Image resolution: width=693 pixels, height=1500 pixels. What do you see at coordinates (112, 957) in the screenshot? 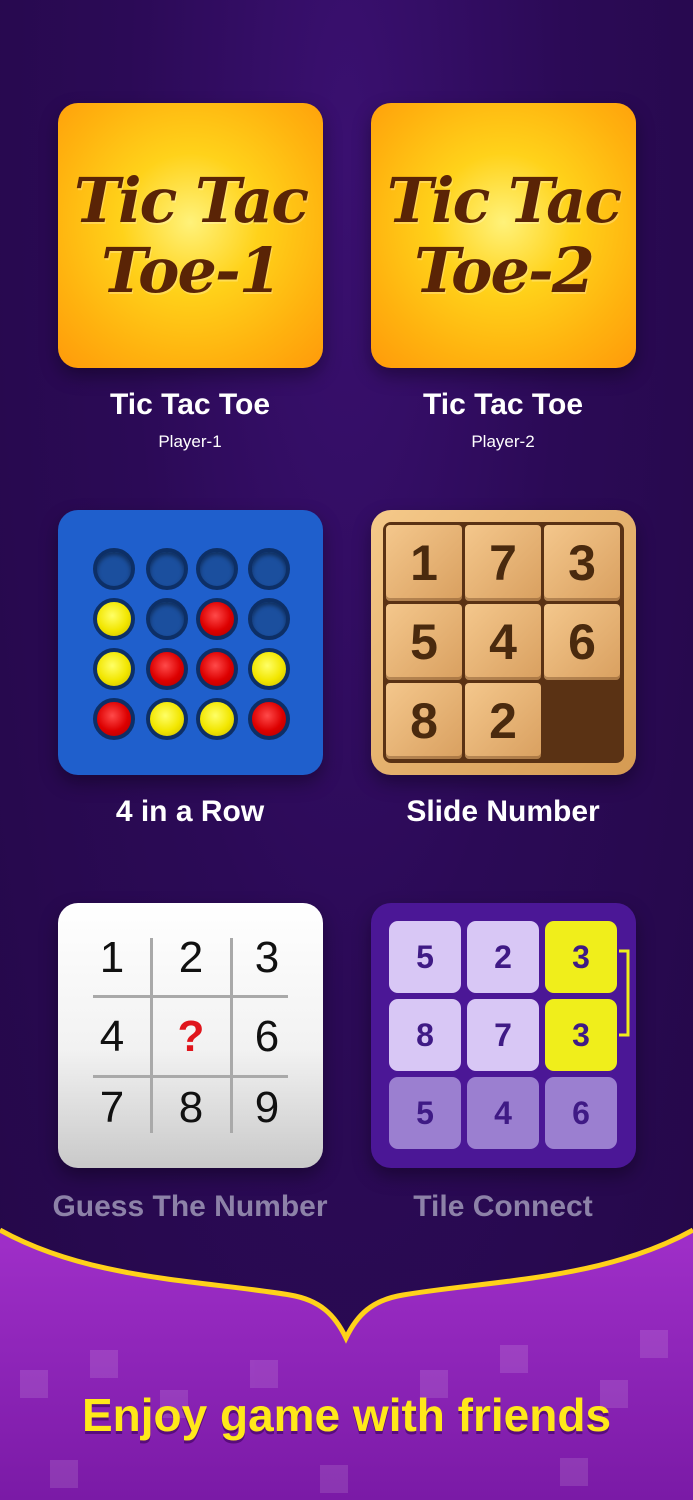
I see `number-cell: 1` at bounding box center [112, 957].